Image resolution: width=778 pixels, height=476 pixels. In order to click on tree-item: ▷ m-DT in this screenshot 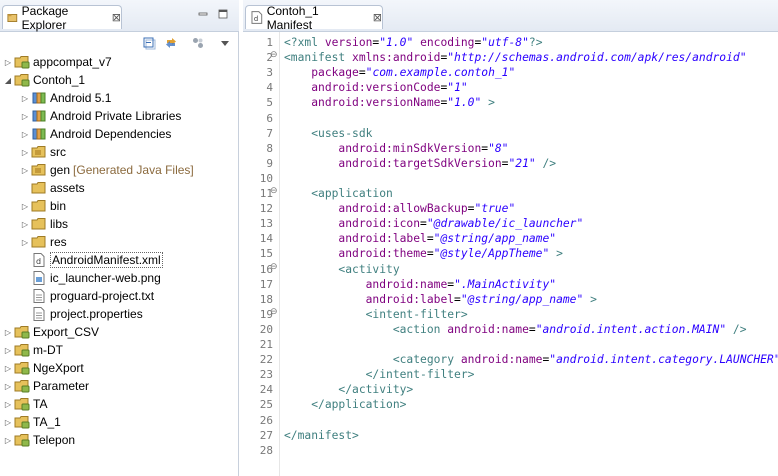, I will do `click(119, 350)`.